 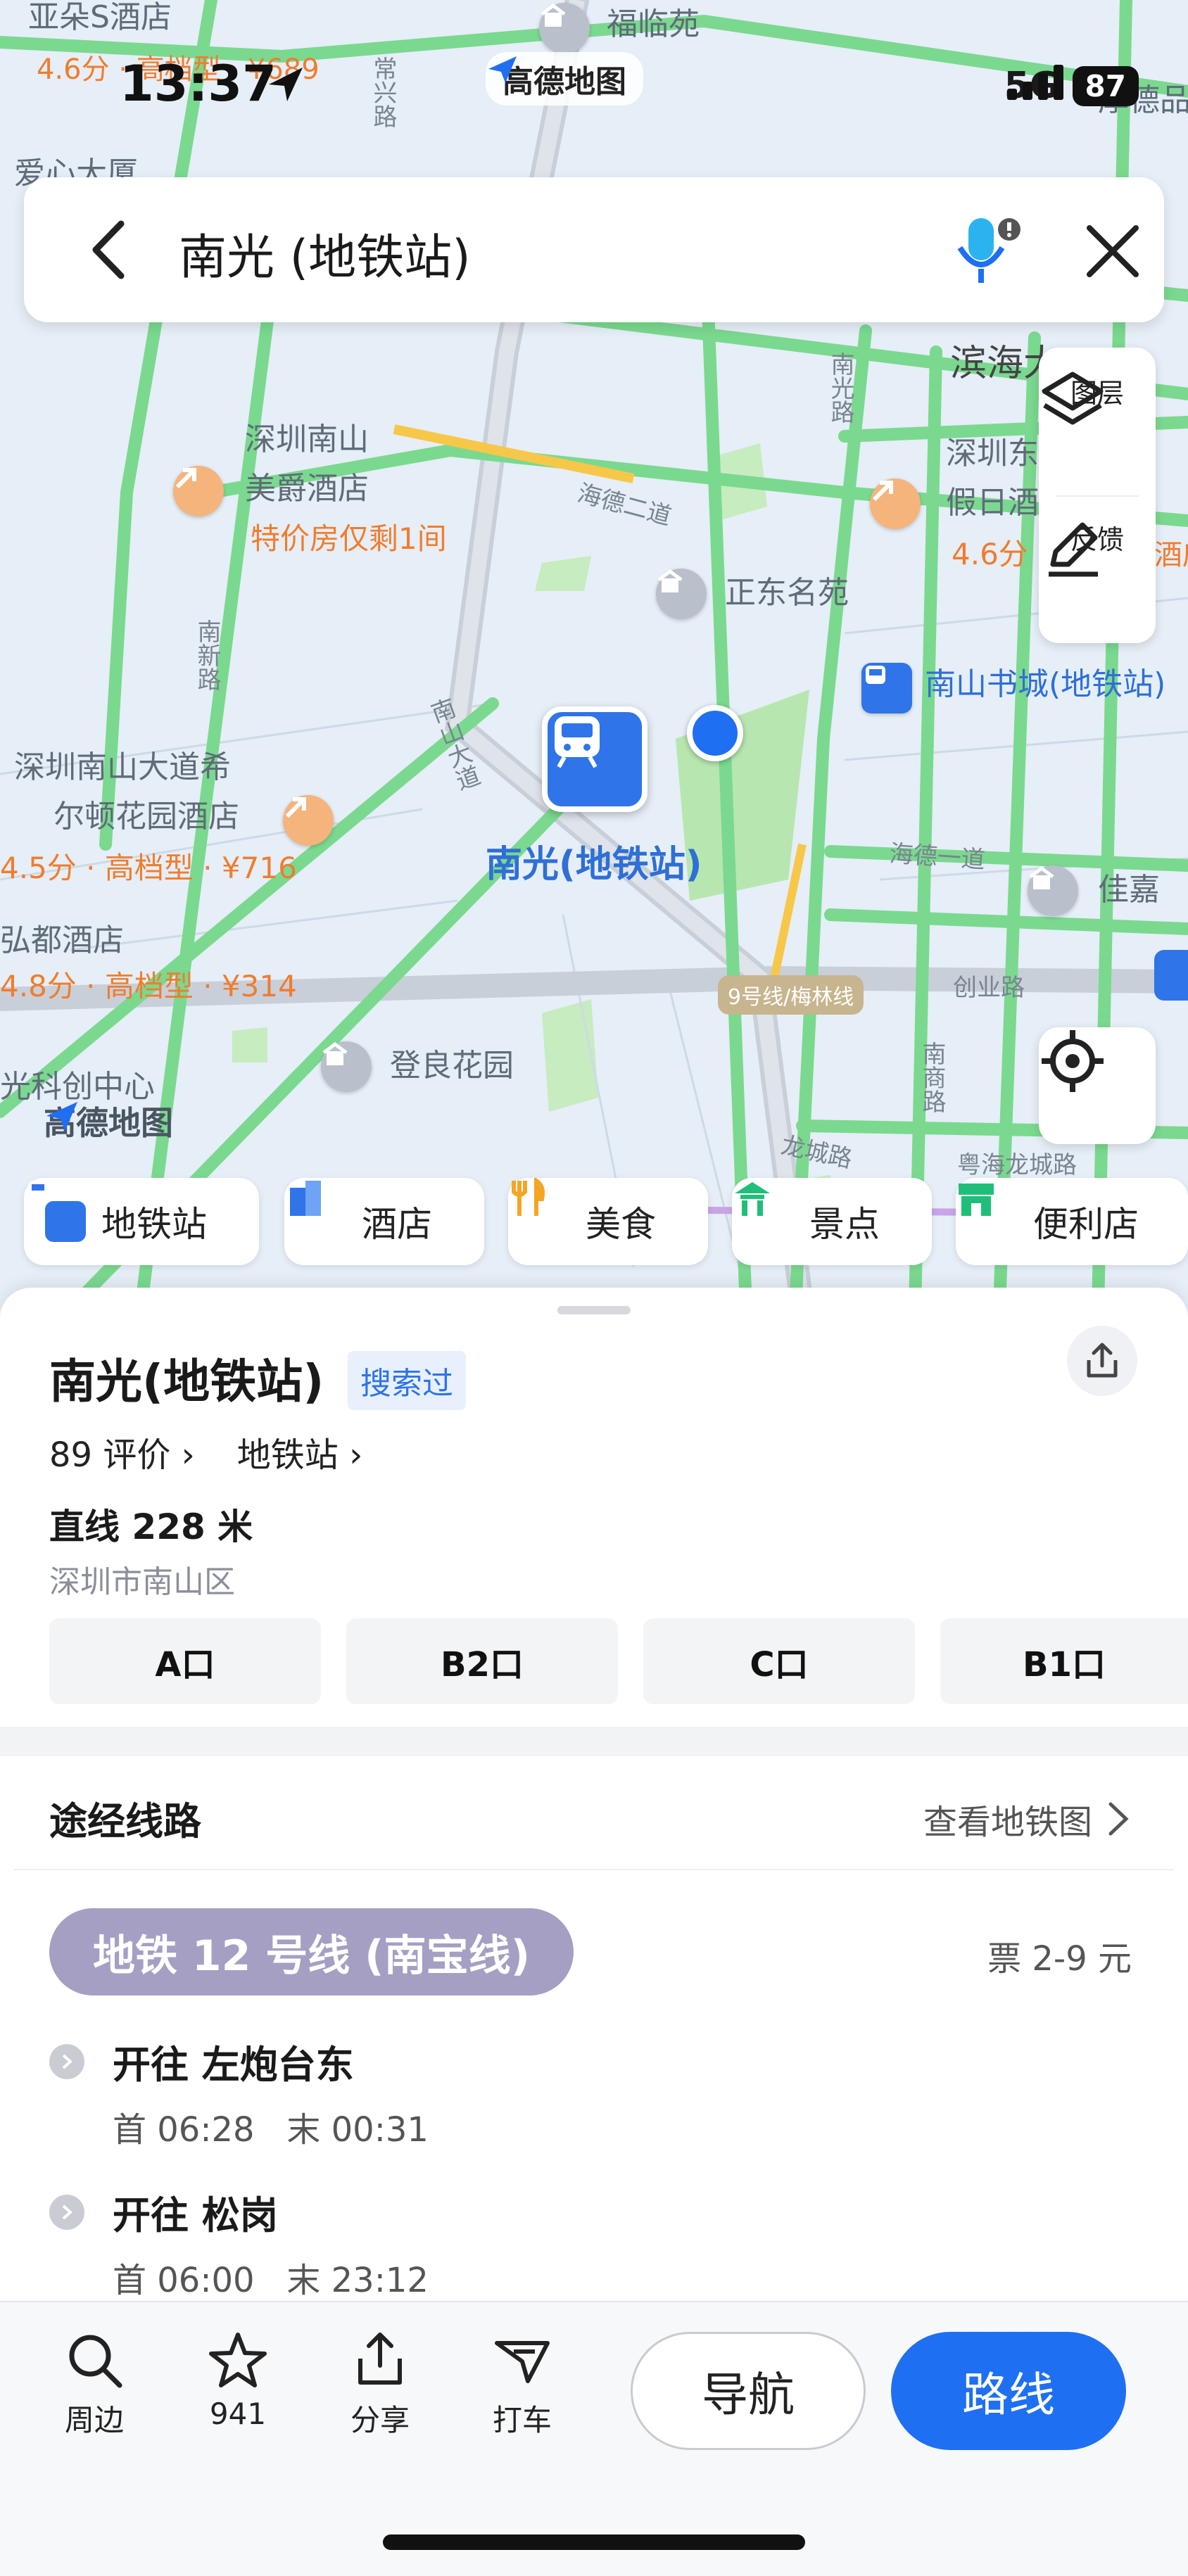 What do you see at coordinates (141, 1221) in the screenshot?
I see `category-subway: 地铁站` at bounding box center [141, 1221].